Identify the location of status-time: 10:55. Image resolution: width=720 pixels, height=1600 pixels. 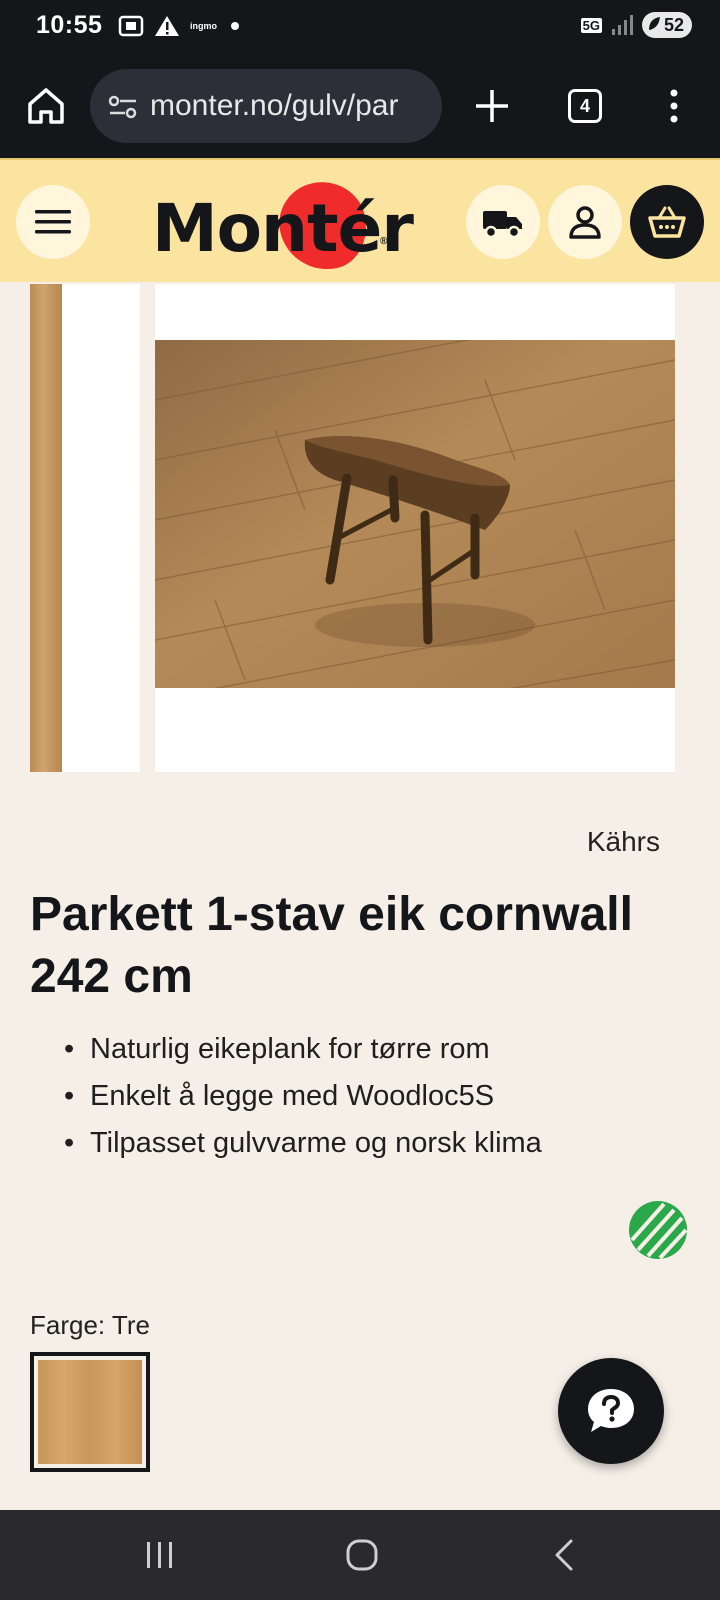
(69, 25).